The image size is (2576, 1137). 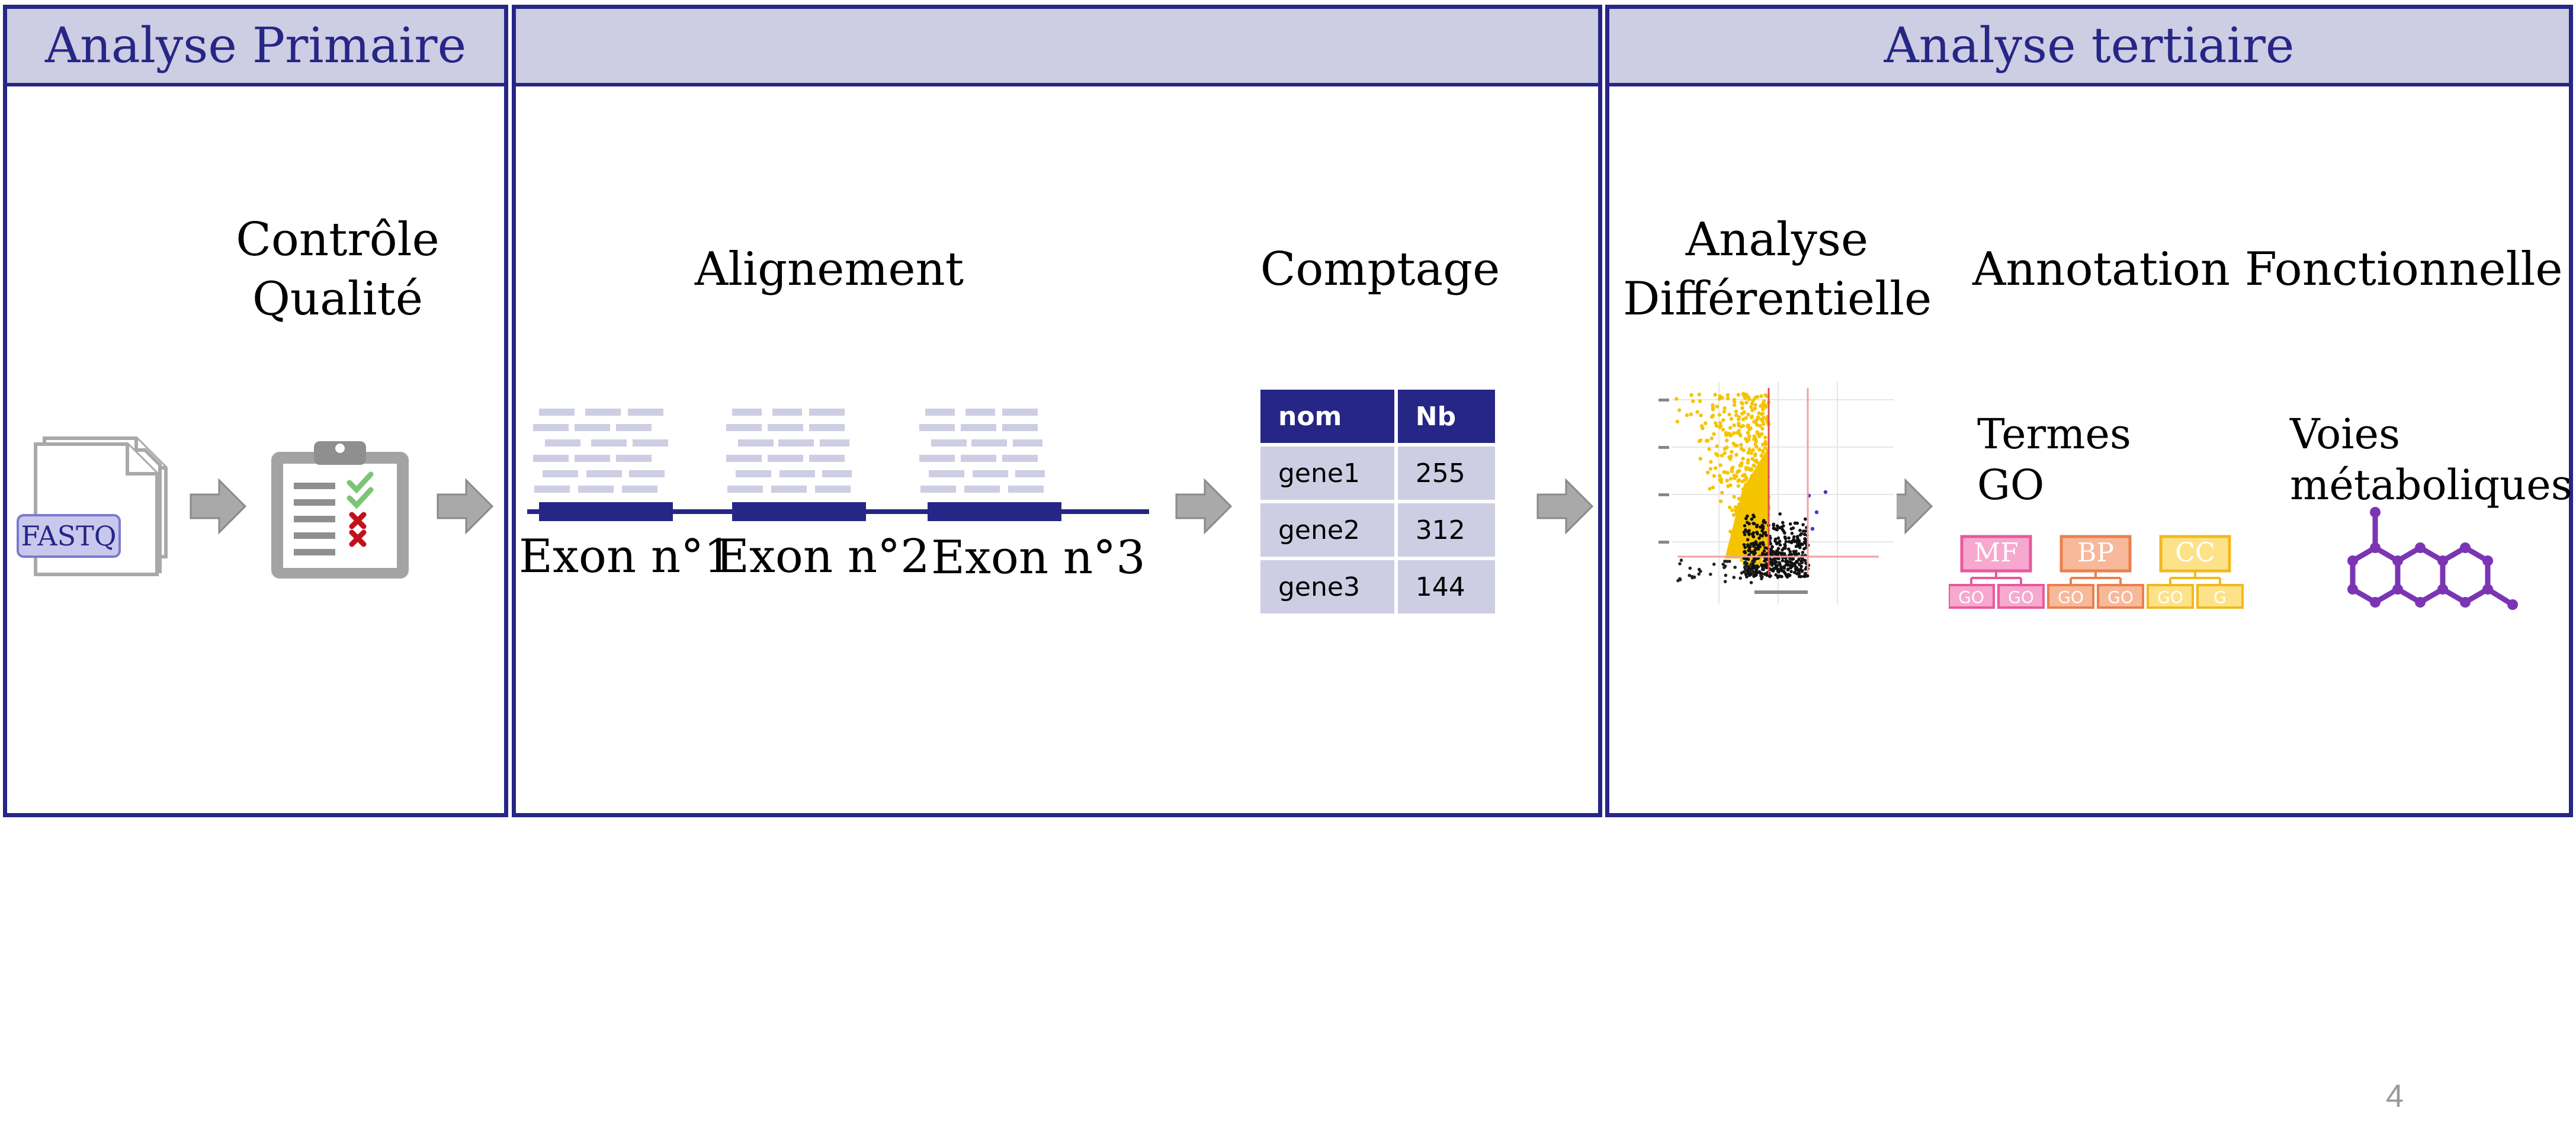 What do you see at coordinates (2395, 1096) in the screenshot?
I see `page-number: 4` at bounding box center [2395, 1096].